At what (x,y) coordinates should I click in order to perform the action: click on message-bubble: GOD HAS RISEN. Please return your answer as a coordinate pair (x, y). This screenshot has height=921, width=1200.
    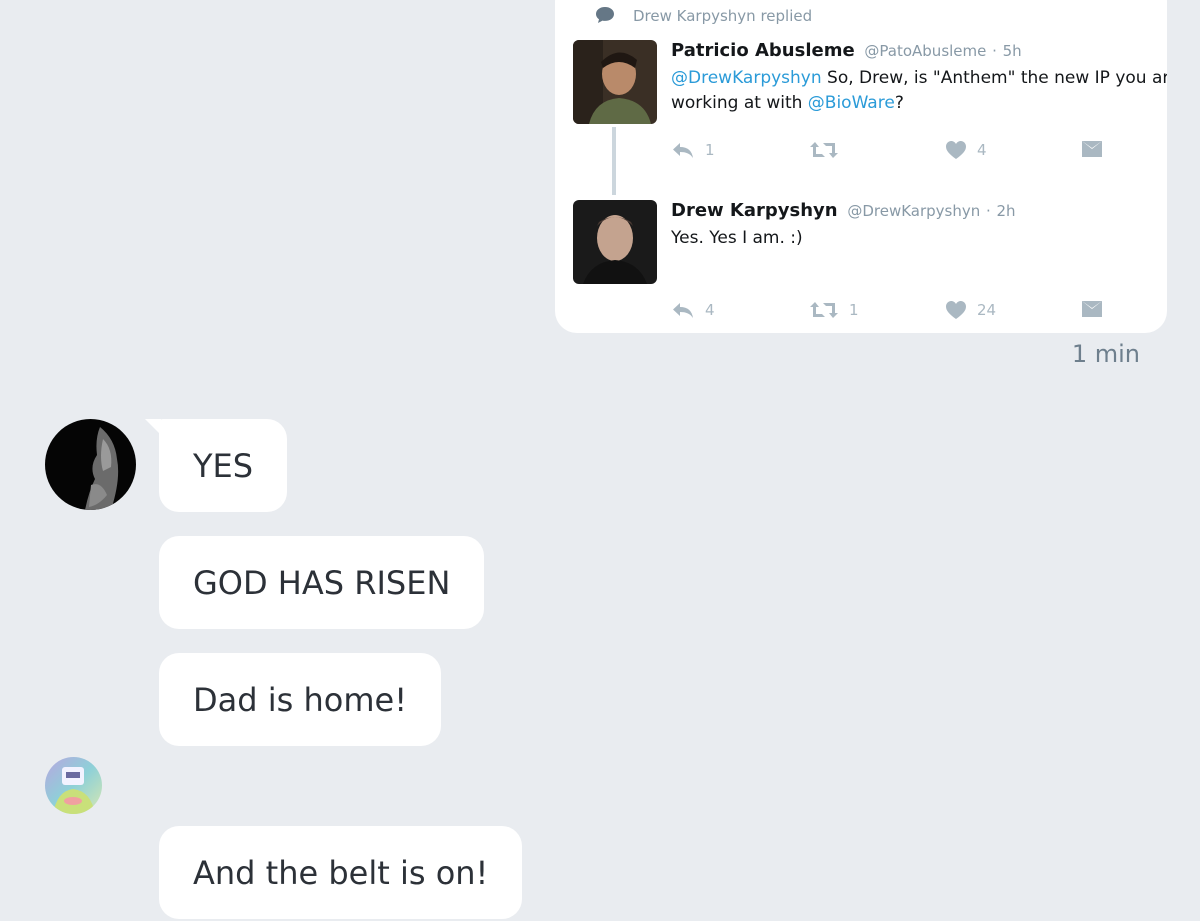
    Looking at the image, I should click on (322, 582).